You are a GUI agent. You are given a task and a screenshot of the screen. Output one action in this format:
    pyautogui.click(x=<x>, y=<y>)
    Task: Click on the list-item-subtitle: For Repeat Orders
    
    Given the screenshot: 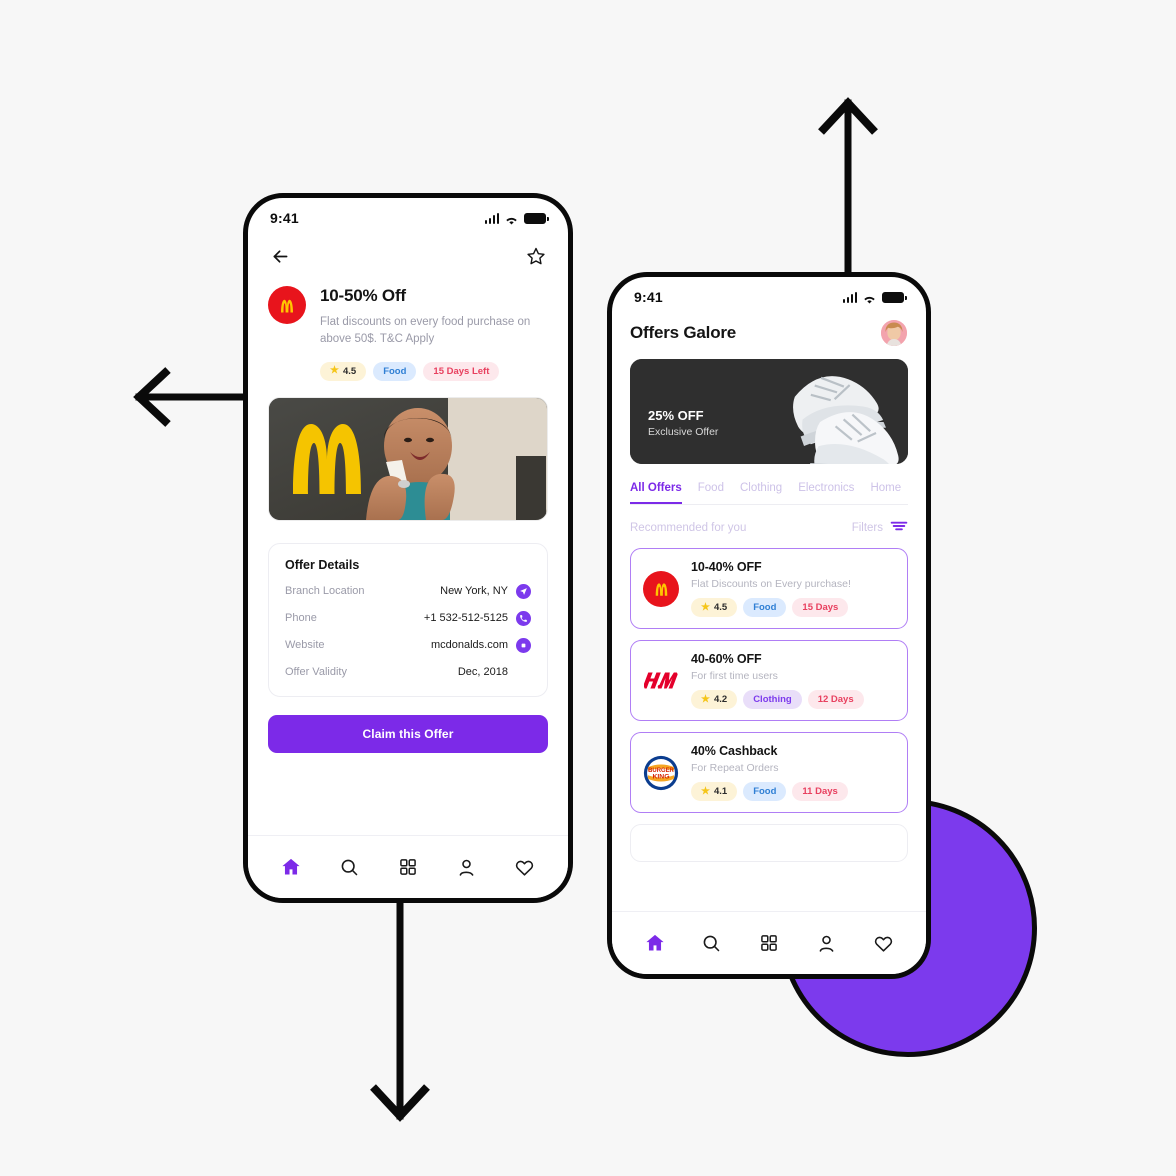 What is the action you would take?
    pyautogui.click(x=735, y=768)
    